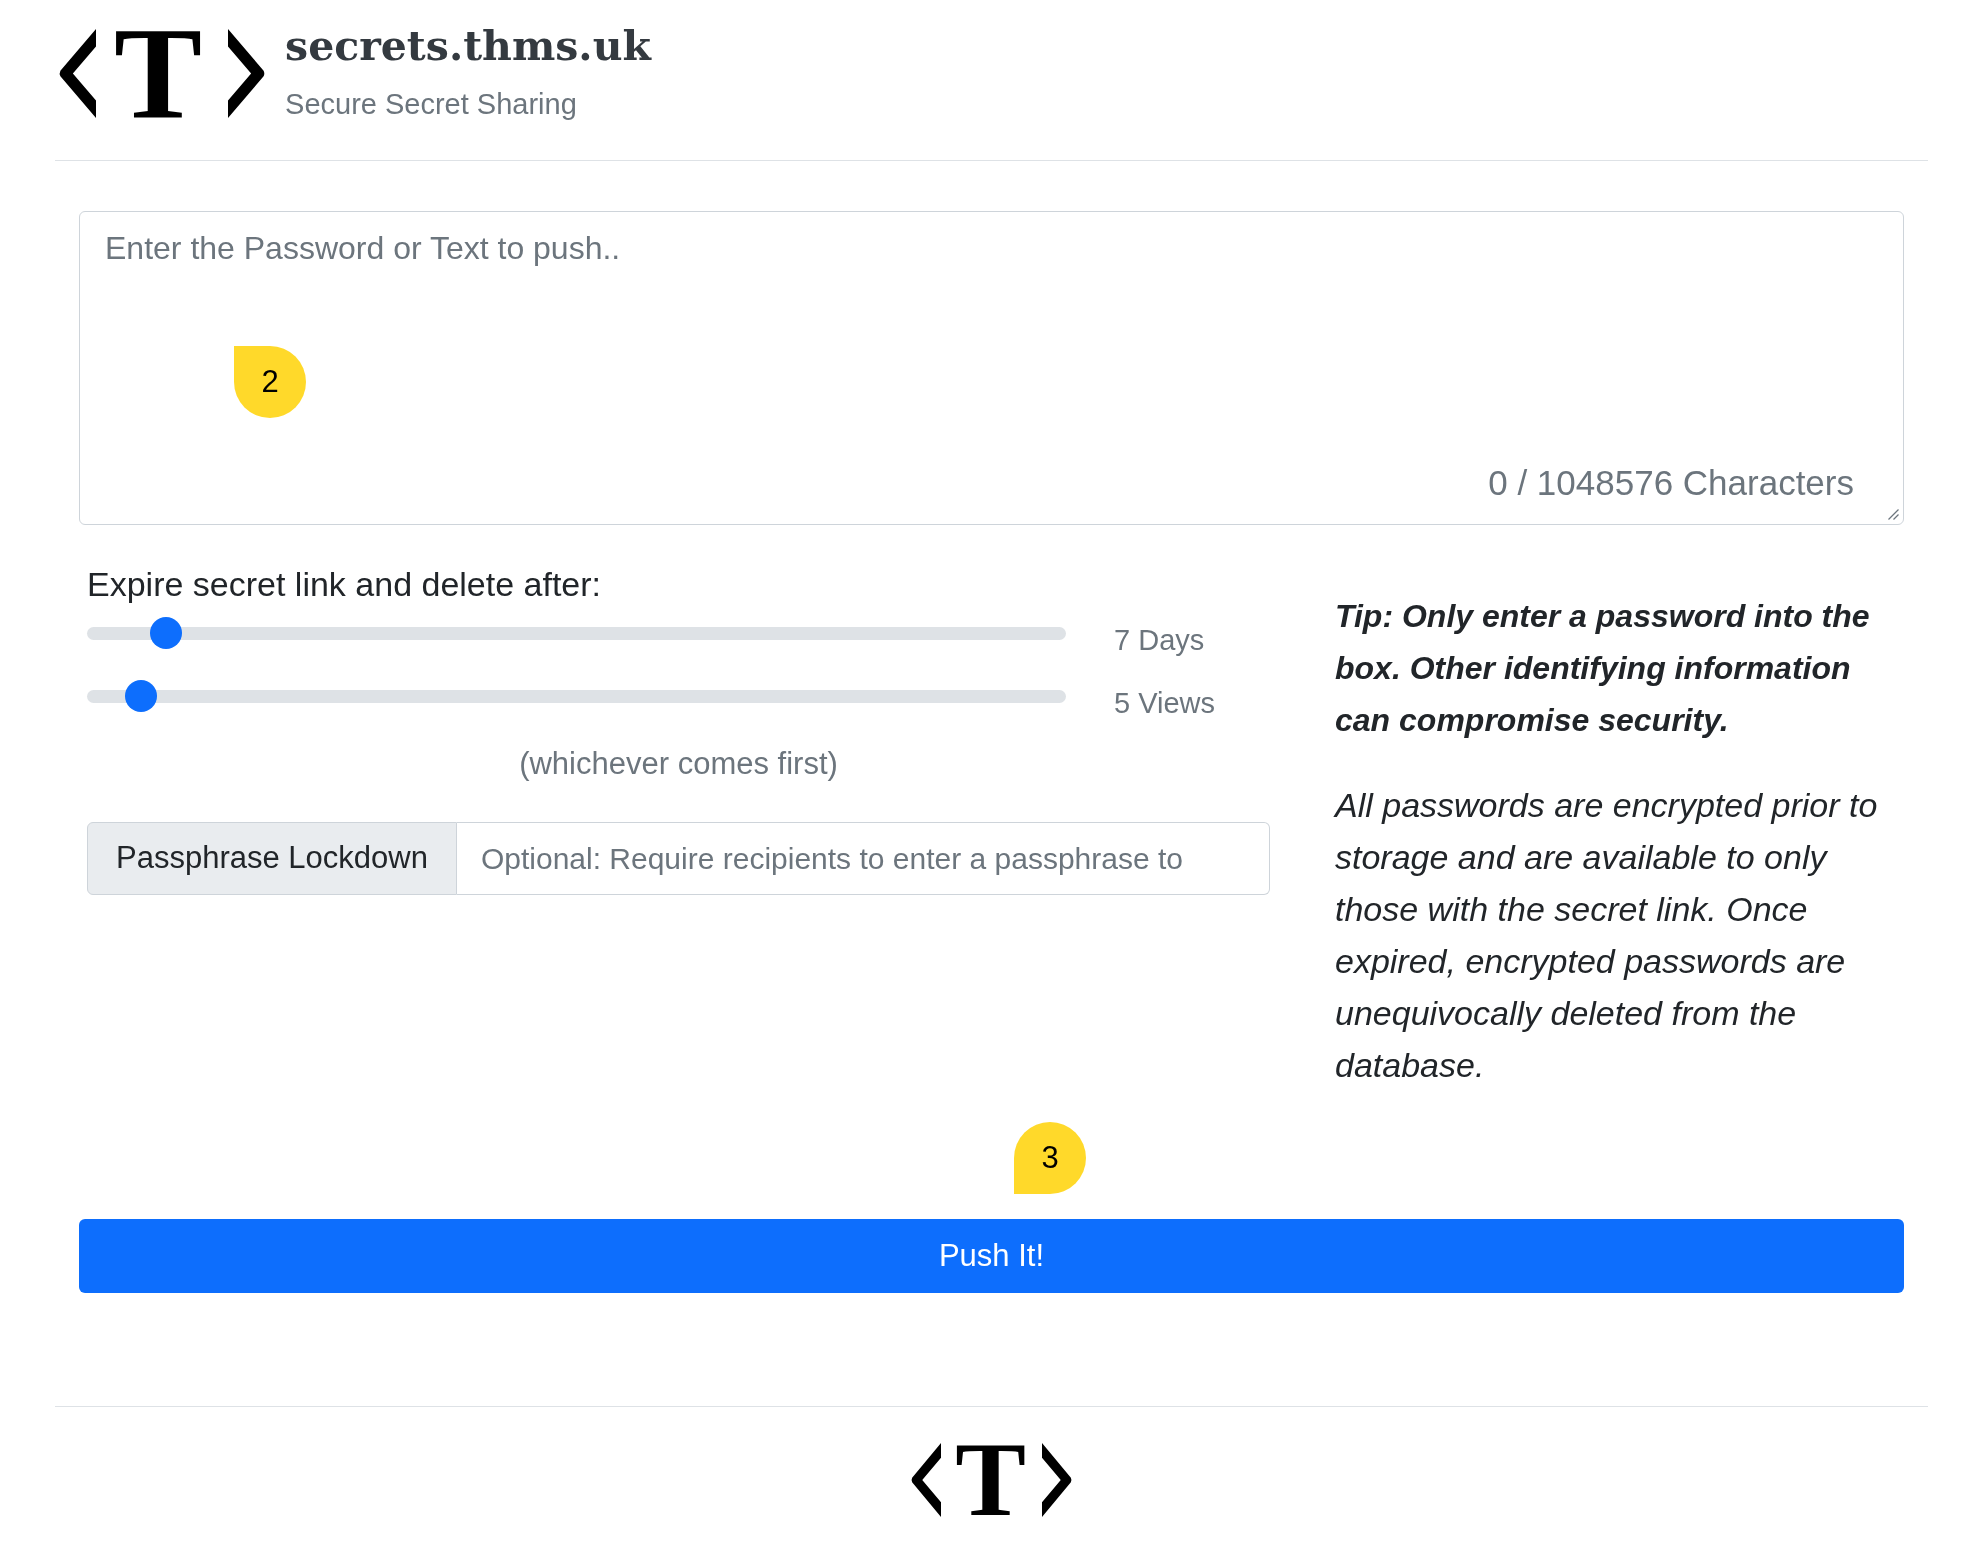 The height and width of the screenshot is (1548, 1978). What do you see at coordinates (1607, 935) in the screenshot?
I see `encryption-note: All passwords are encrypted prior to storage and are available to only those with the secret link. Once expired, encrypted passwords are unequivocally deleted from the database.` at bounding box center [1607, 935].